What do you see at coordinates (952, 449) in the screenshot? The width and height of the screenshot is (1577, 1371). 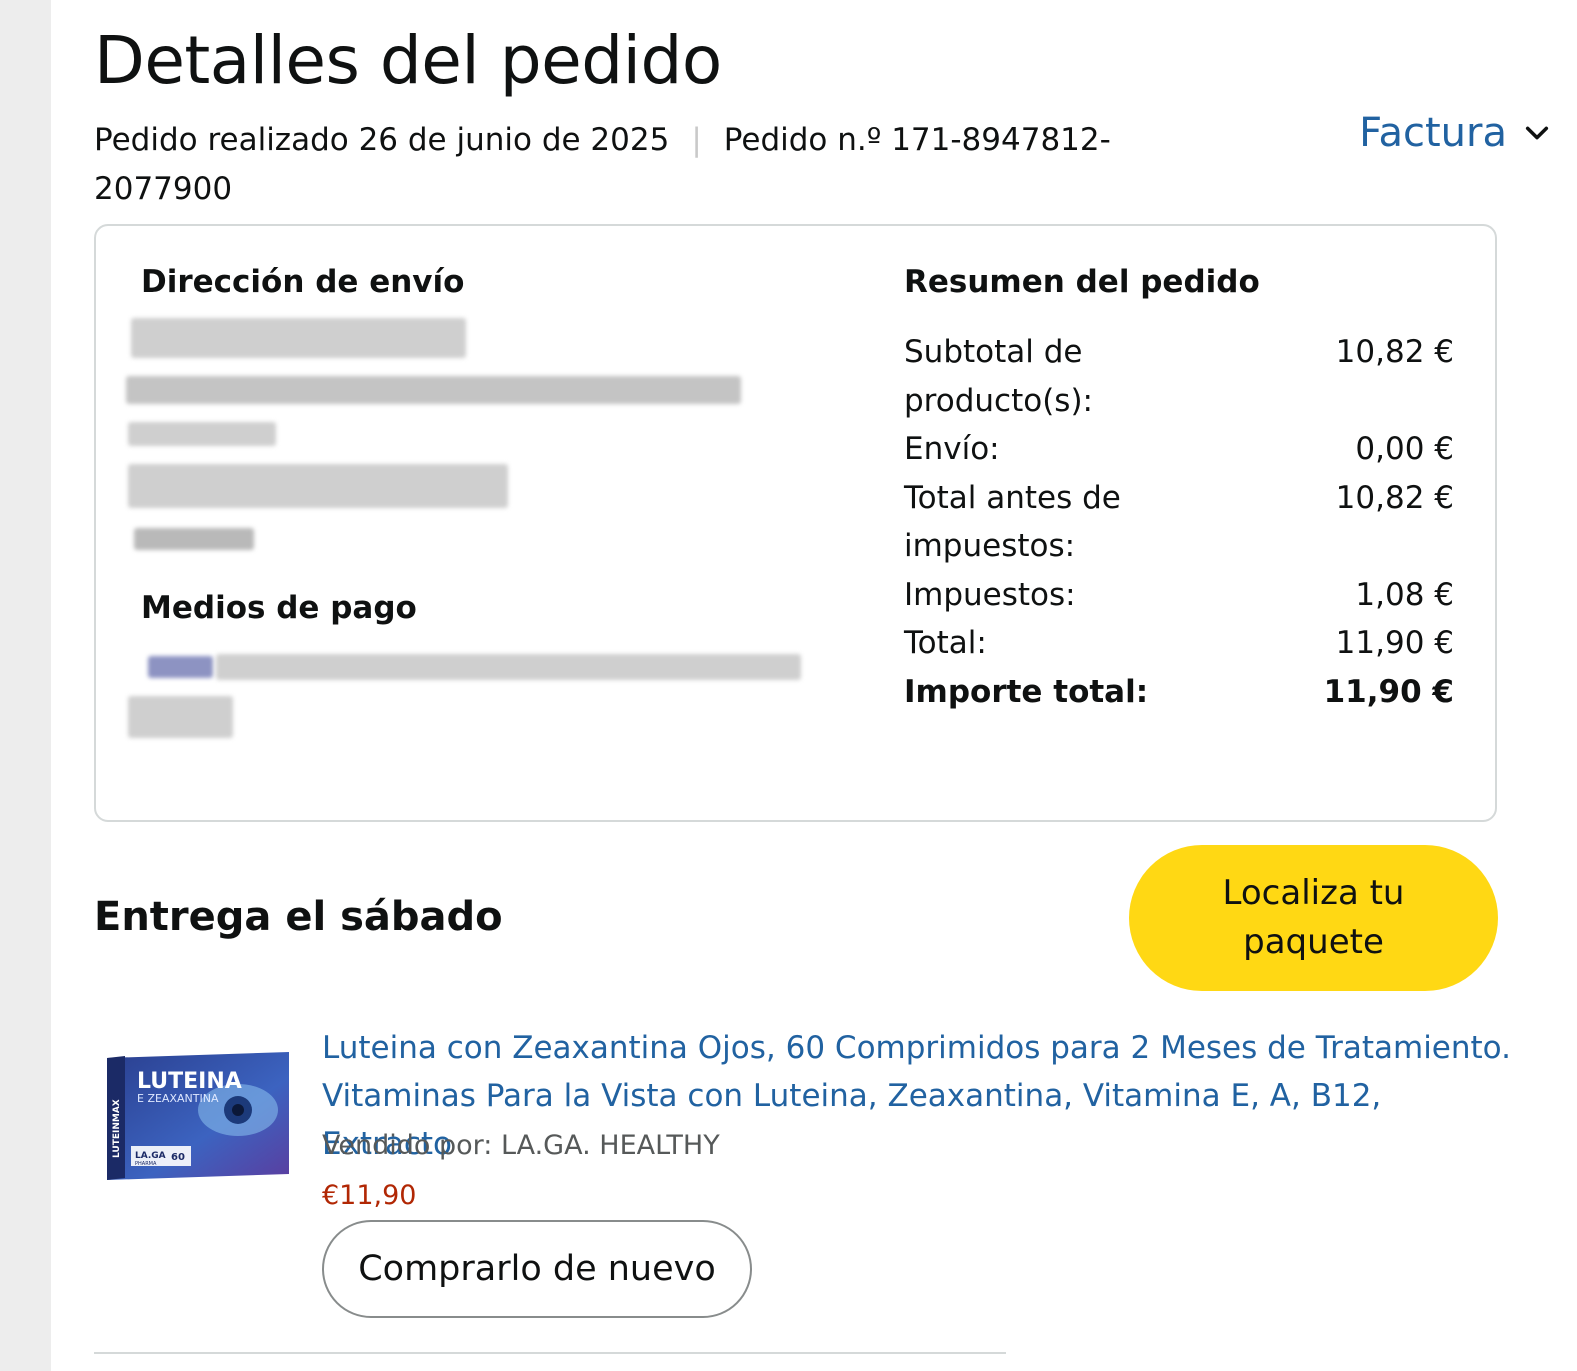 I see `summary-label: Envío:` at bounding box center [952, 449].